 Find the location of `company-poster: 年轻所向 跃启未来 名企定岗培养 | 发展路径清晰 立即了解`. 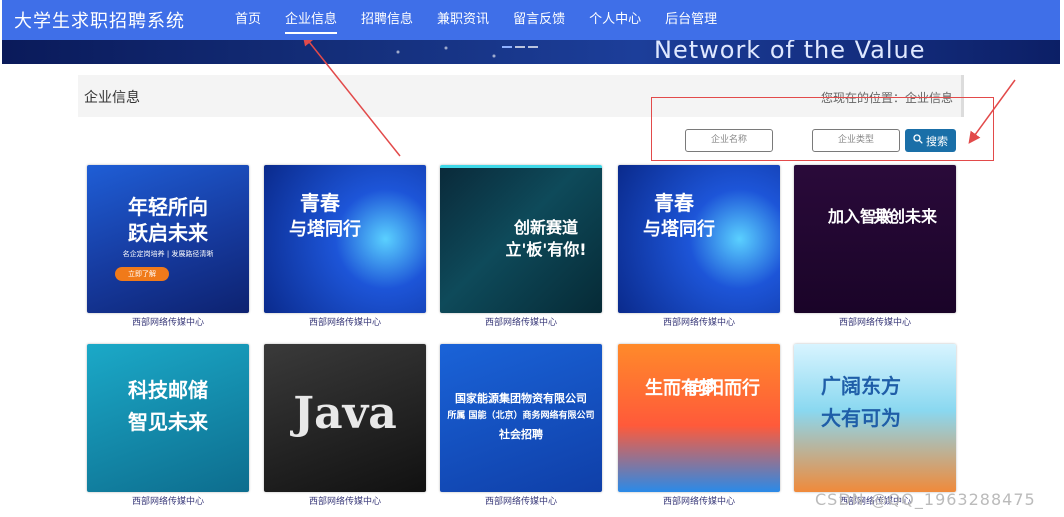

company-poster: 年轻所向 跃启未来 名企定岗培养 | 发展路径清晰 立即了解 is located at coordinates (168, 239).